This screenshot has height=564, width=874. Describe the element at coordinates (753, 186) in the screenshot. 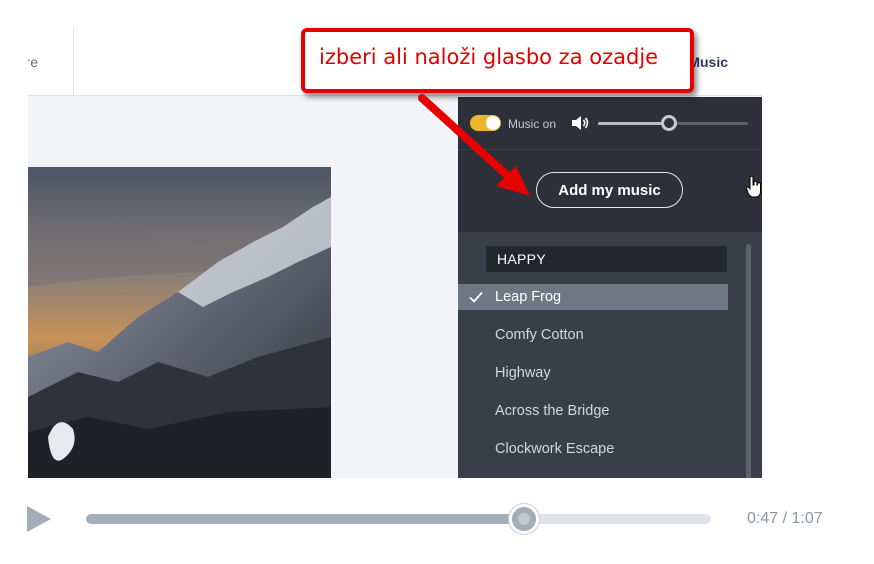

I see `hand-cursor-icon` at that location.